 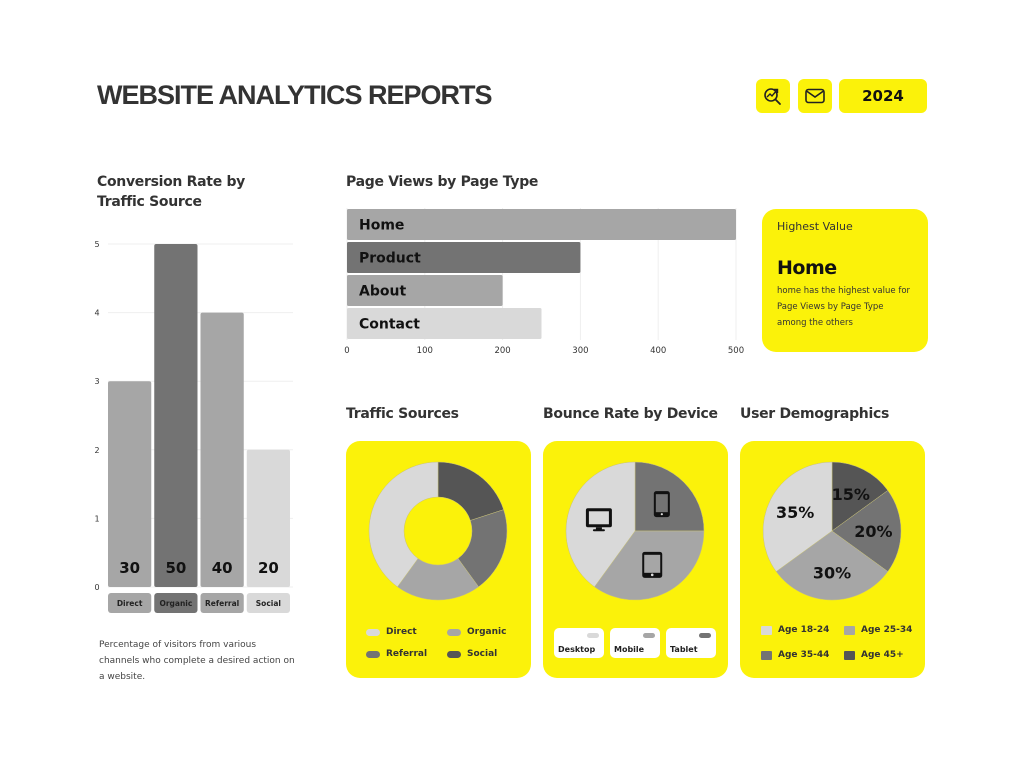 I want to click on traffic-sources-title: Traffic Sources, so click(x=402, y=414).